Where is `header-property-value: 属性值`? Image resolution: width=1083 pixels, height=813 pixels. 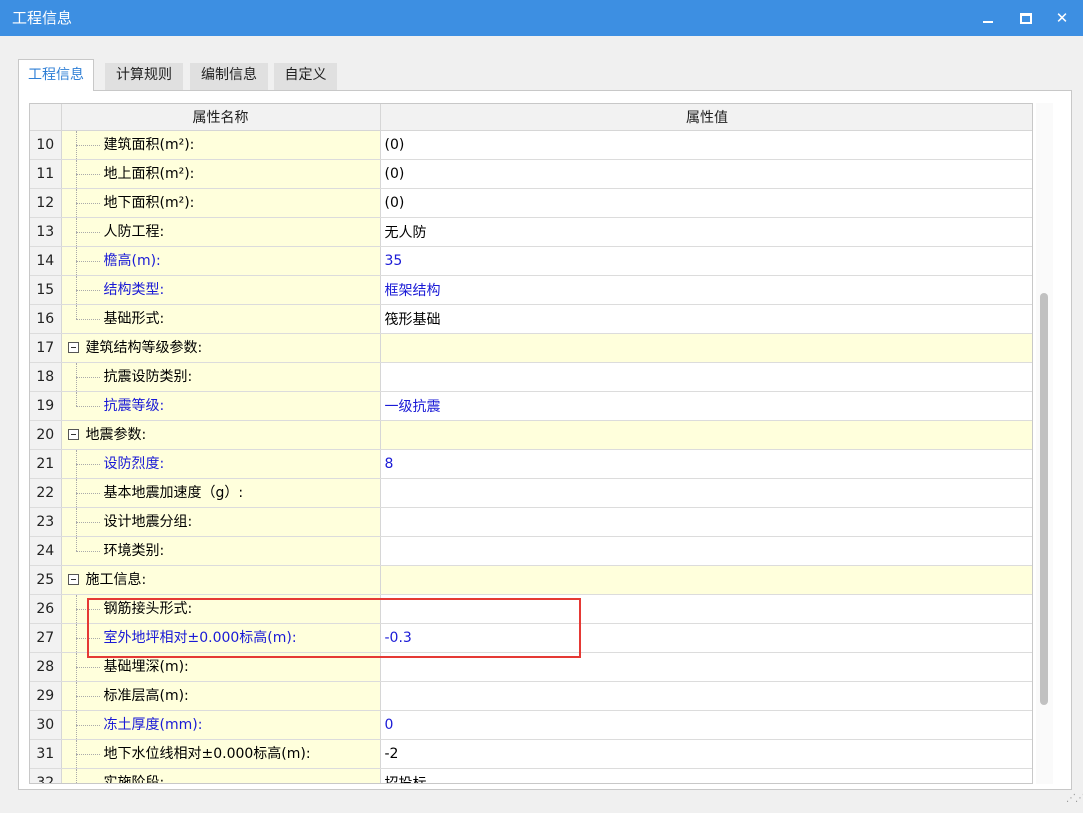
header-property-value: 属性值 is located at coordinates (706, 117).